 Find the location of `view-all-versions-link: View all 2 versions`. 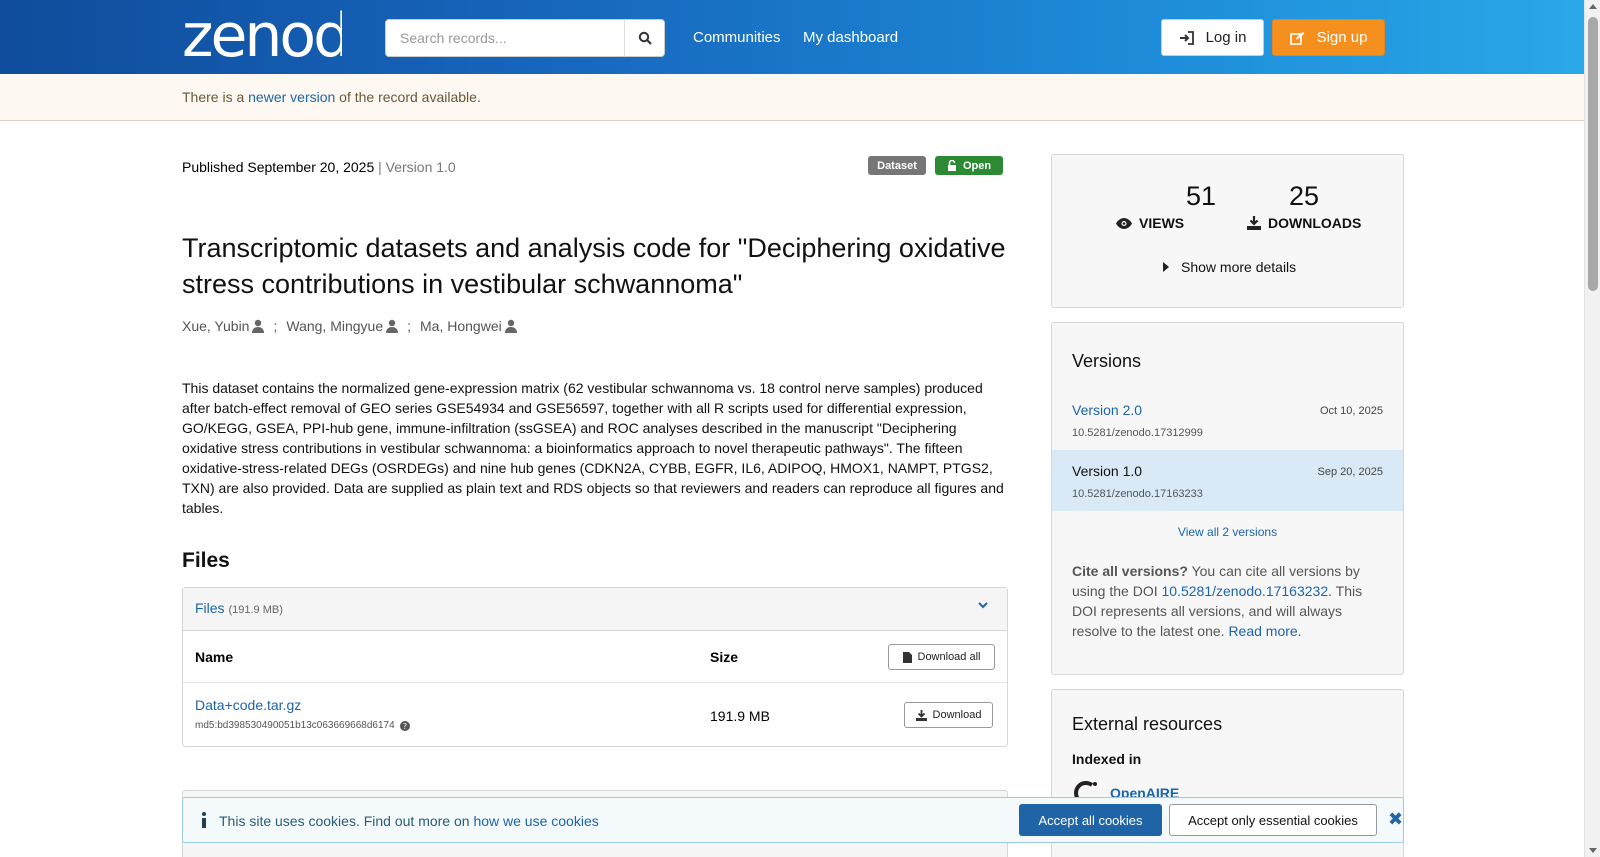

view-all-versions-link: View all 2 versions is located at coordinates (1227, 532).